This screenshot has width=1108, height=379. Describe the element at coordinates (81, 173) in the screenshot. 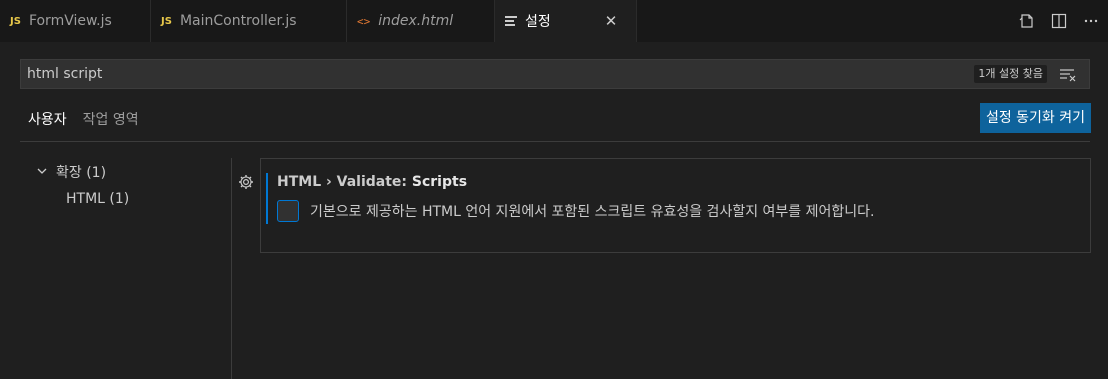

I see `toc-item-label: 확장 (1)` at that location.